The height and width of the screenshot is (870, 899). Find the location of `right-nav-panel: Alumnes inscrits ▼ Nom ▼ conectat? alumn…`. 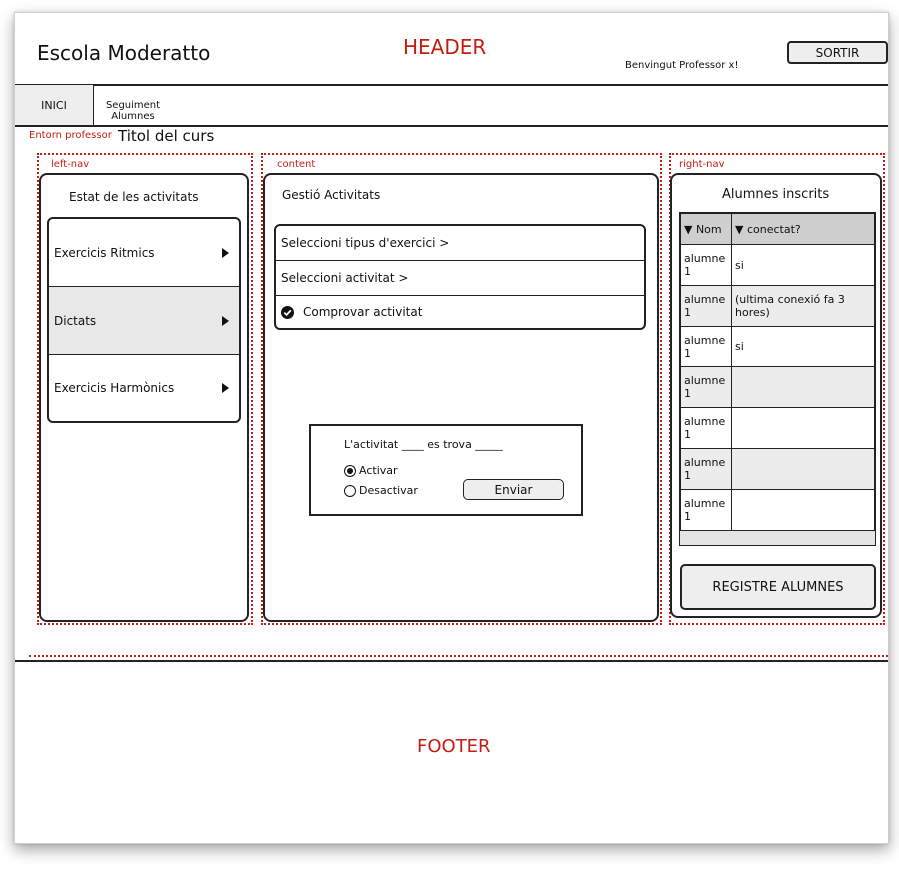

right-nav-panel: Alumnes inscrits ▼ Nom ▼ conectat? alumn… is located at coordinates (776, 395).